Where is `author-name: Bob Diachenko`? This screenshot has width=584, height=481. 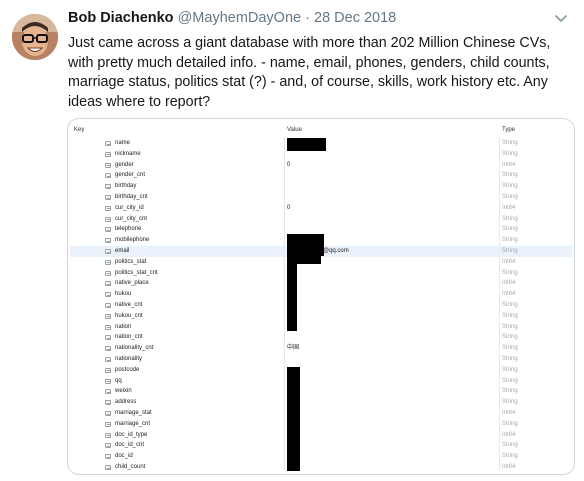 author-name: Bob Diachenko is located at coordinates (121, 18).